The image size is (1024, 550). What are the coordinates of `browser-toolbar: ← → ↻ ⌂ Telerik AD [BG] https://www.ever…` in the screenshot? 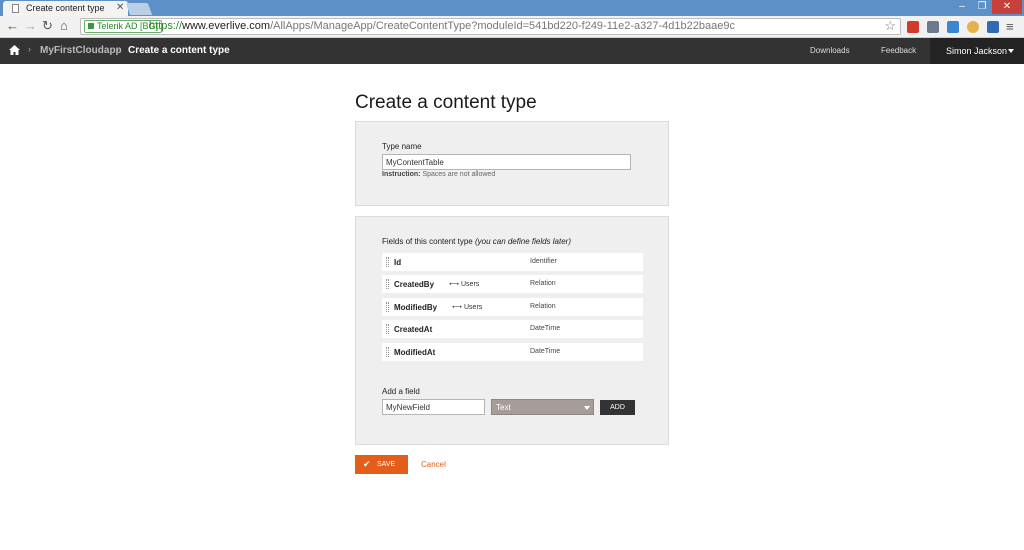 It's located at (512, 27).